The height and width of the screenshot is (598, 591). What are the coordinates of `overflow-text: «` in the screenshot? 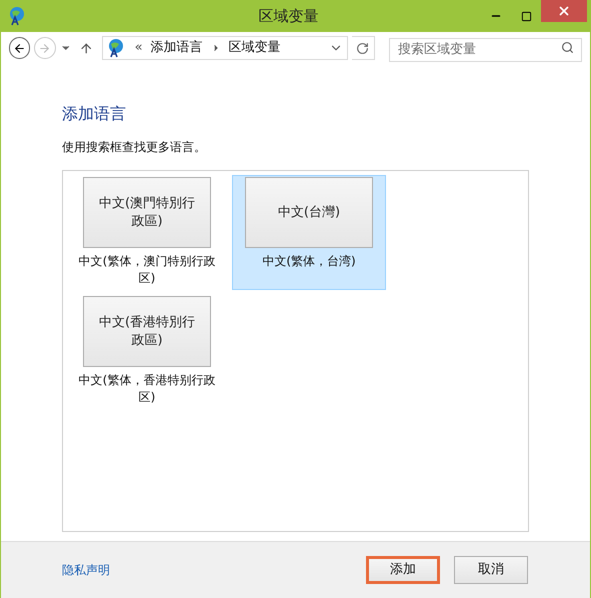 It's located at (138, 48).